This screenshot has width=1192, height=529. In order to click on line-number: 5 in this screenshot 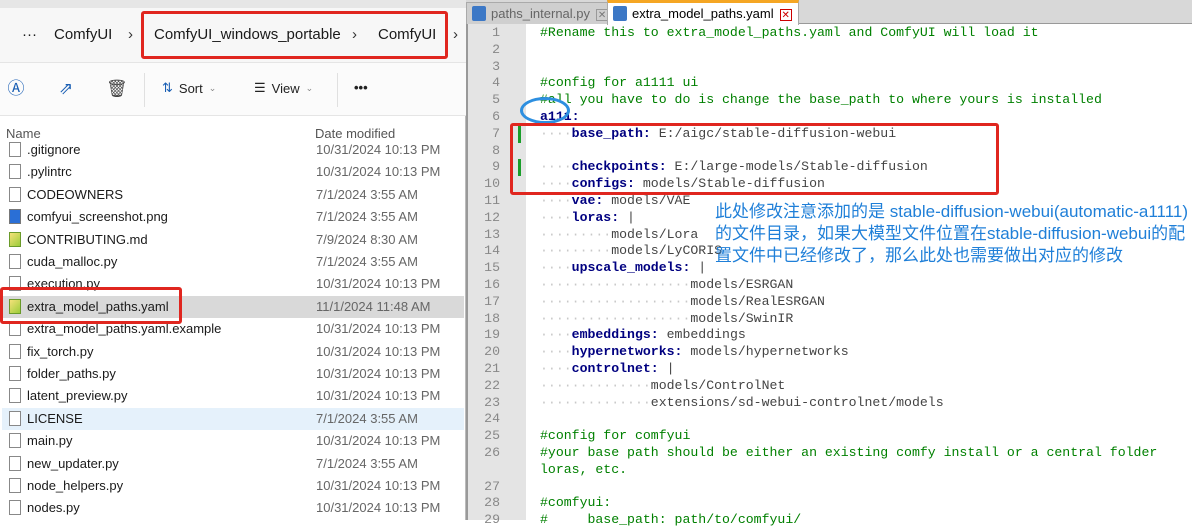, I will do `click(496, 100)`.